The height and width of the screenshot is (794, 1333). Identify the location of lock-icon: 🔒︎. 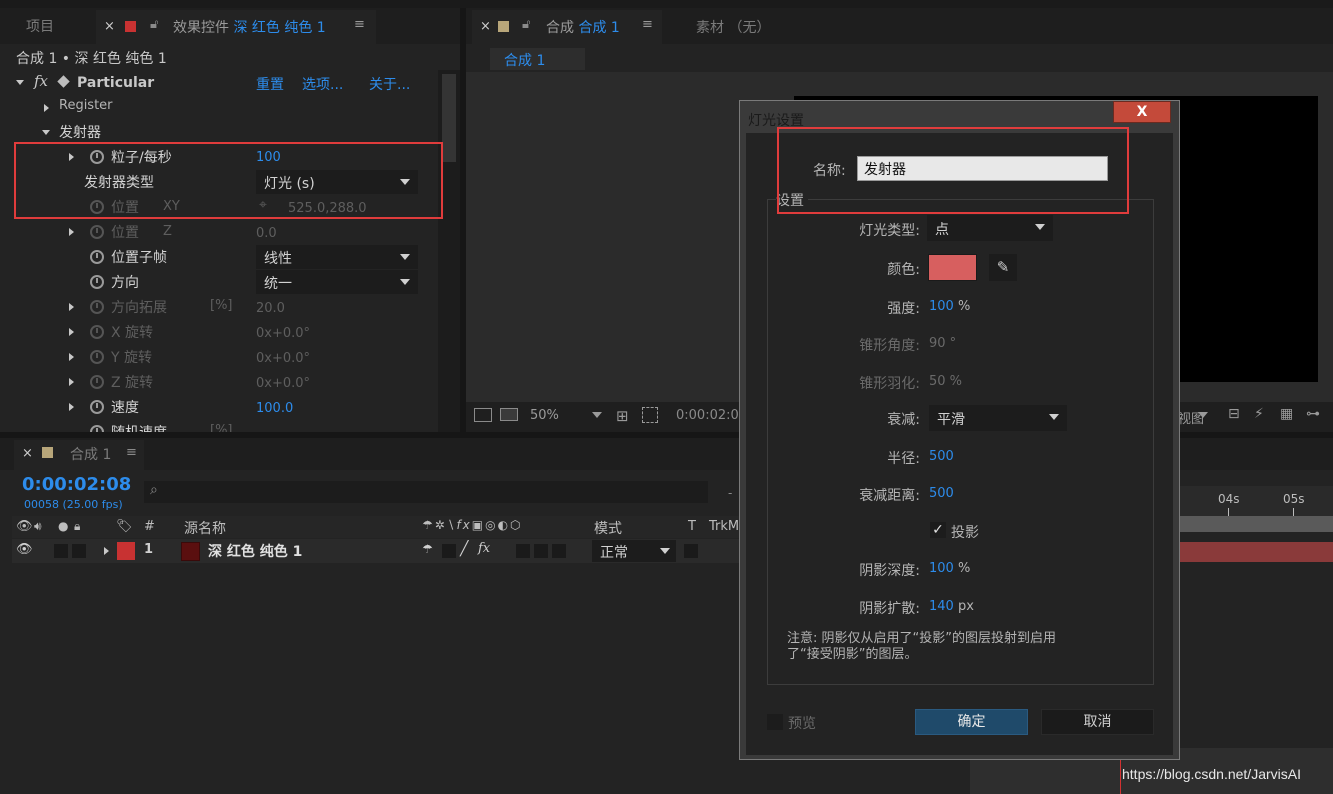
(77, 526).